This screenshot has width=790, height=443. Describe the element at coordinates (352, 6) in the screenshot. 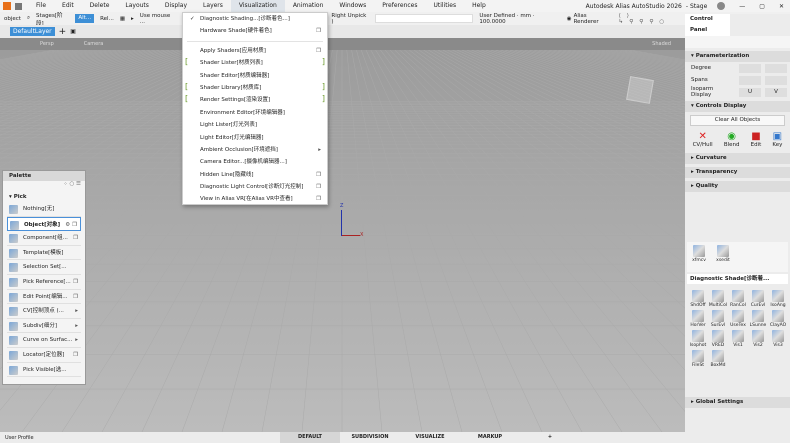

I see `menu-windows: Windows` at that location.